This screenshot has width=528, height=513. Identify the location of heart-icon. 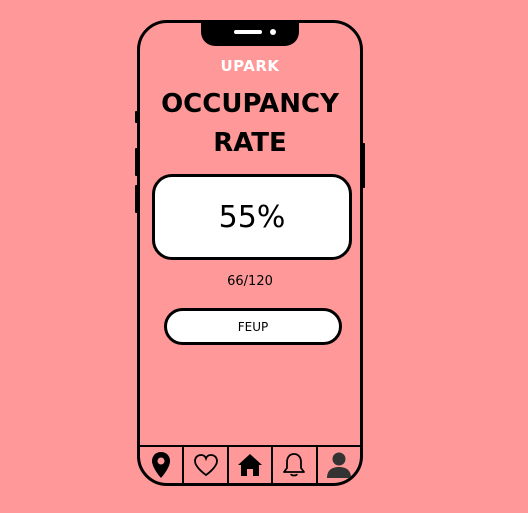
(205, 465).